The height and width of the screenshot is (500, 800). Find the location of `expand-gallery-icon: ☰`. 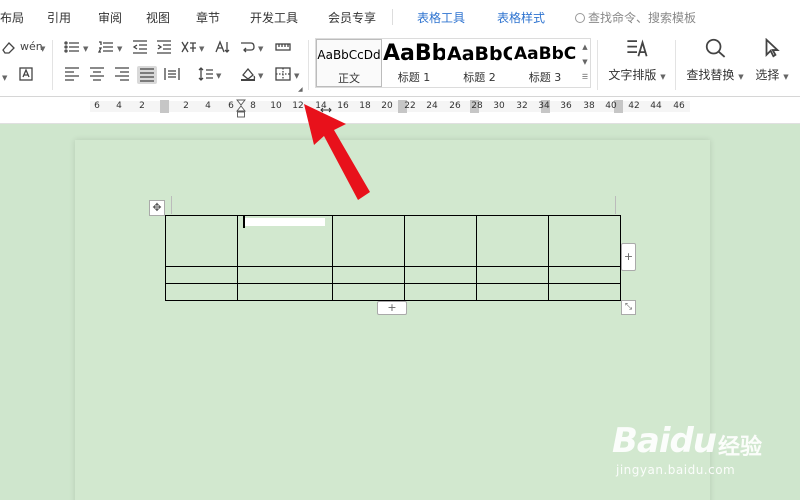

expand-gallery-icon: ☰ is located at coordinates (585, 77).